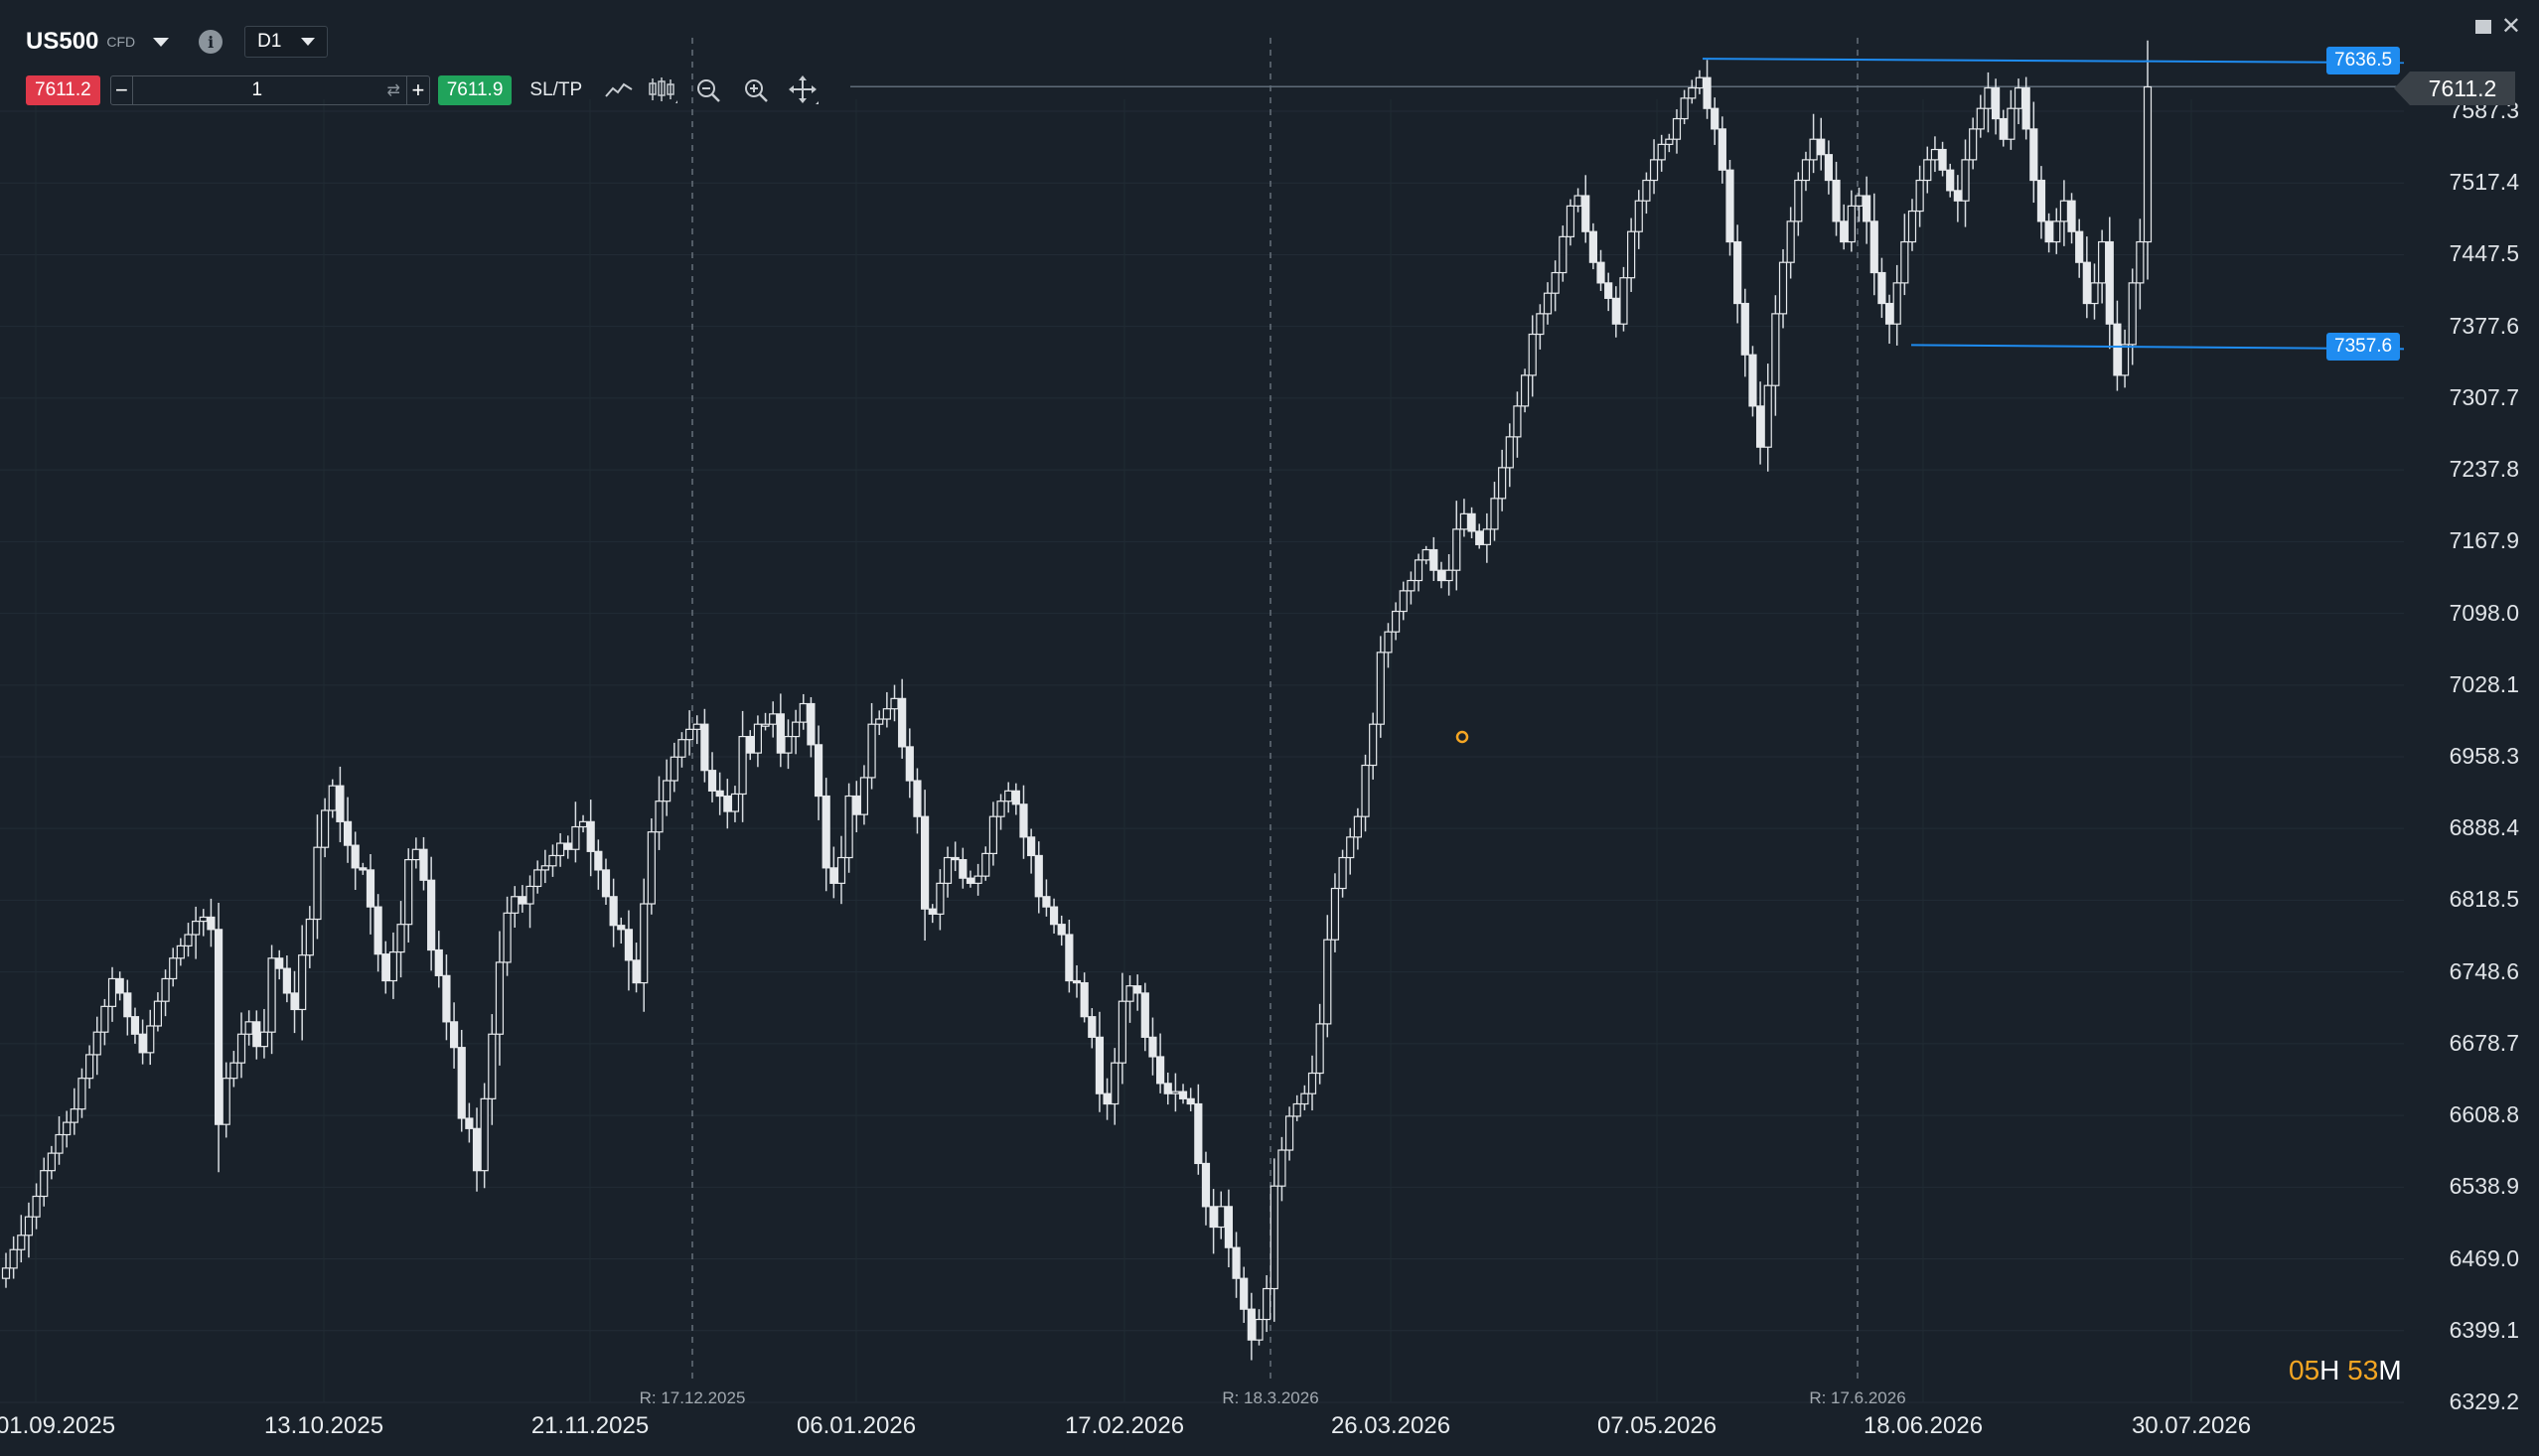 Image resolution: width=2539 pixels, height=1456 pixels. I want to click on price-tick-label: 7028.1, so click(2484, 683).